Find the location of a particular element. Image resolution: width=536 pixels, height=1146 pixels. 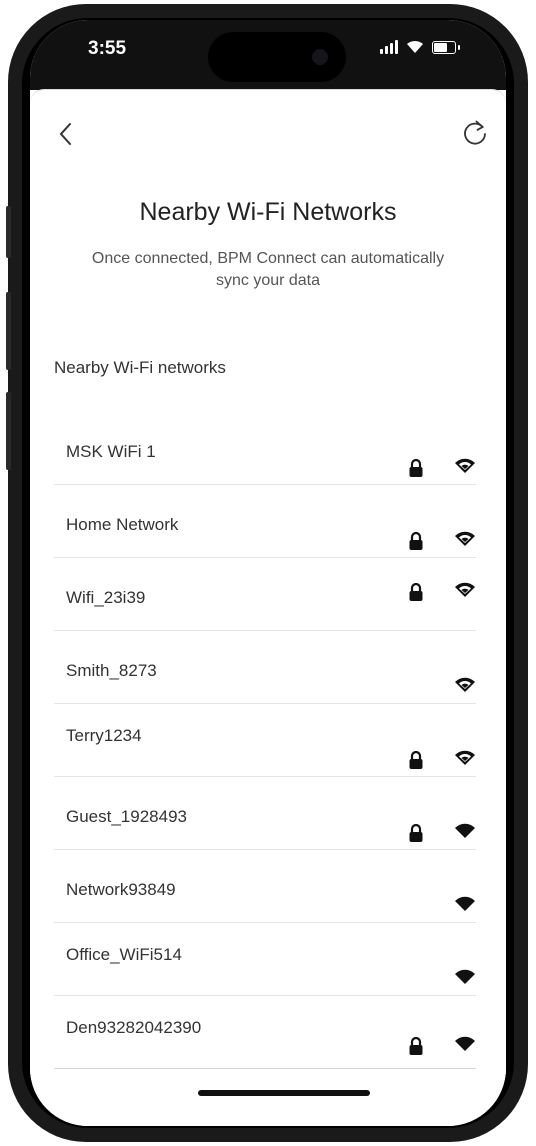

wifi-status-icon is located at coordinates (415, 46).